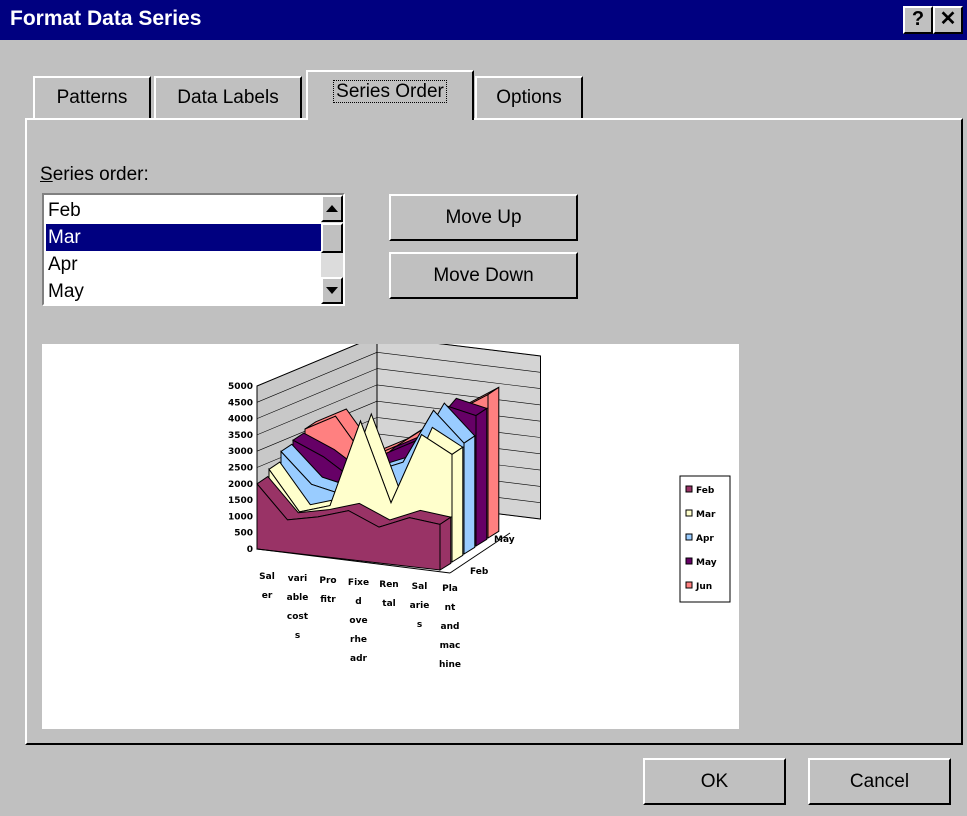 This screenshot has width=967, height=816. What do you see at coordinates (483, 217) in the screenshot?
I see `move-up-button: Move Up` at bounding box center [483, 217].